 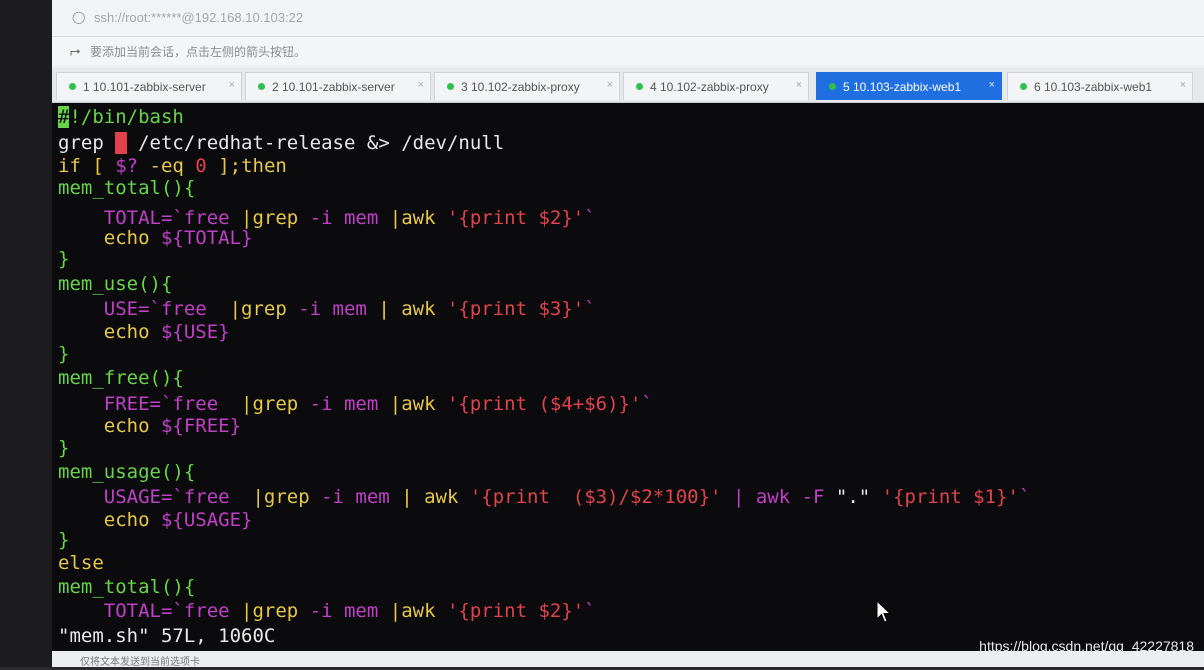 I want to click on code-line: #!/bin/bash, so click(x=121, y=118).